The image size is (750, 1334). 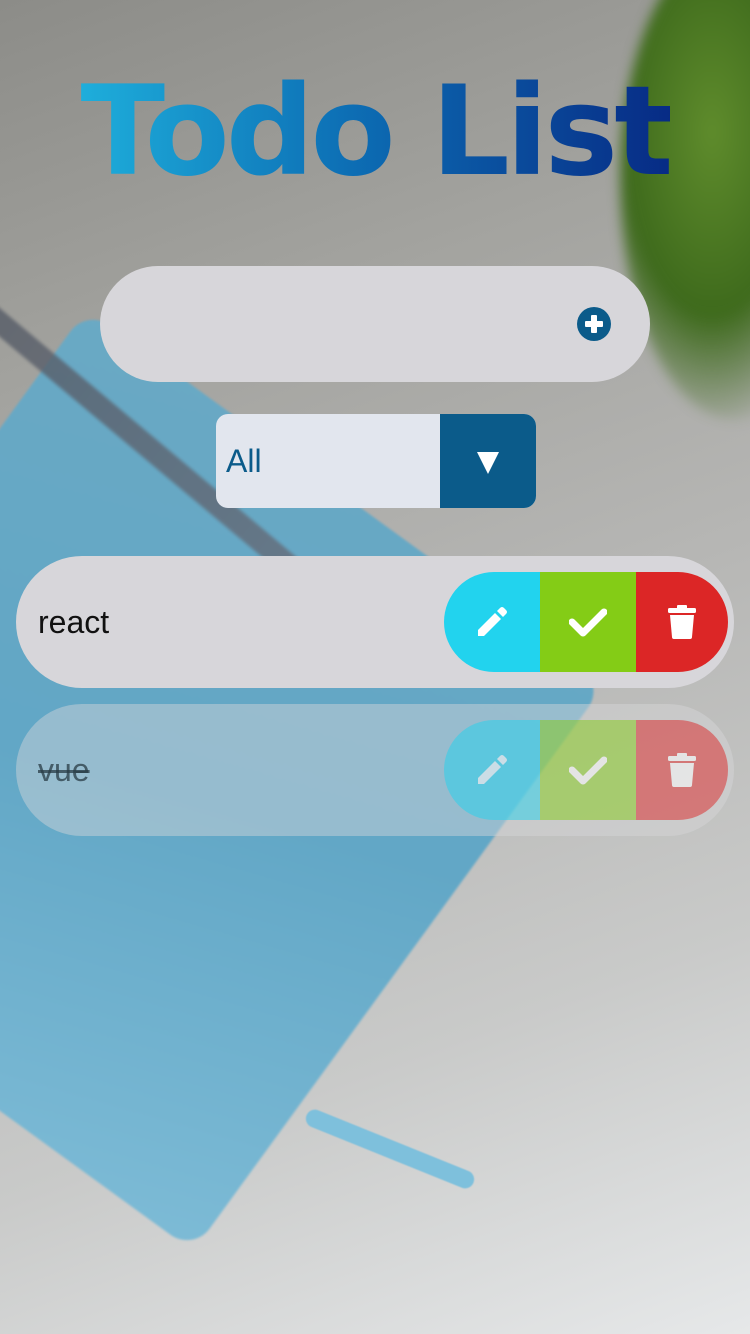 I want to click on todo-item-text: vue, so click(x=64, y=770).